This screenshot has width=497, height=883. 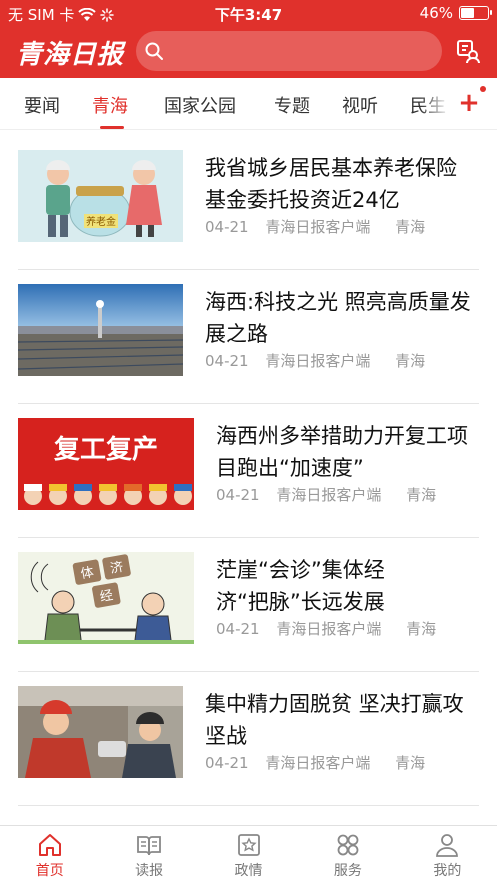 I want to click on app-header: 青海日报, so click(x=248, y=53).